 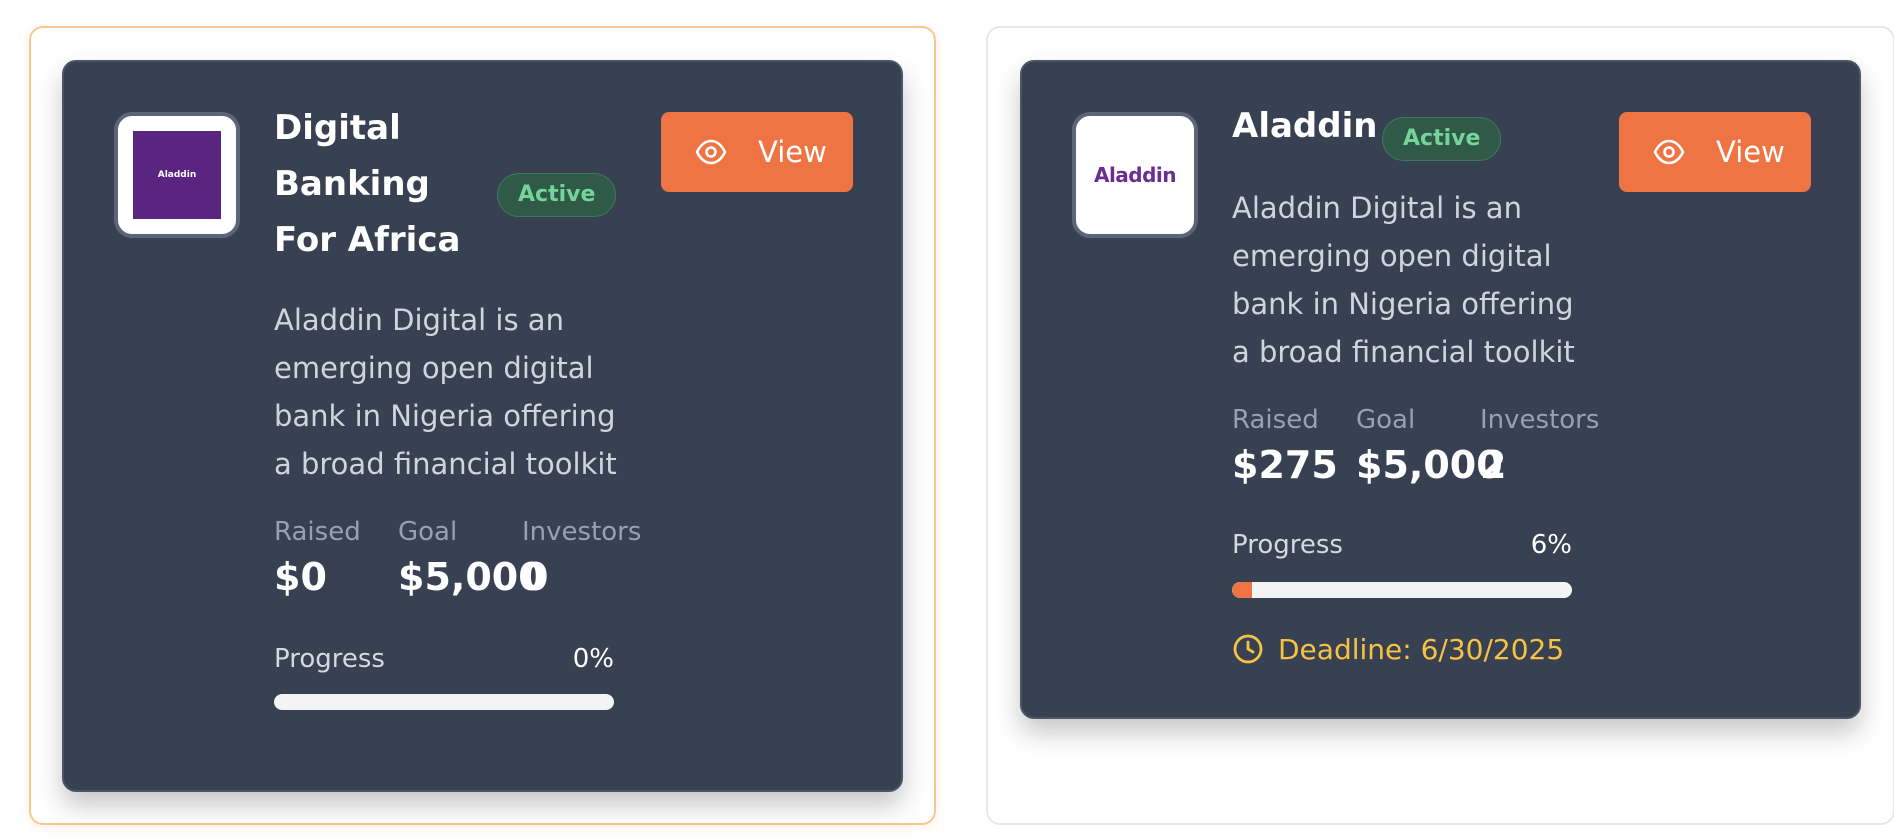 I want to click on raised-value: $275, so click(x=1285, y=465).